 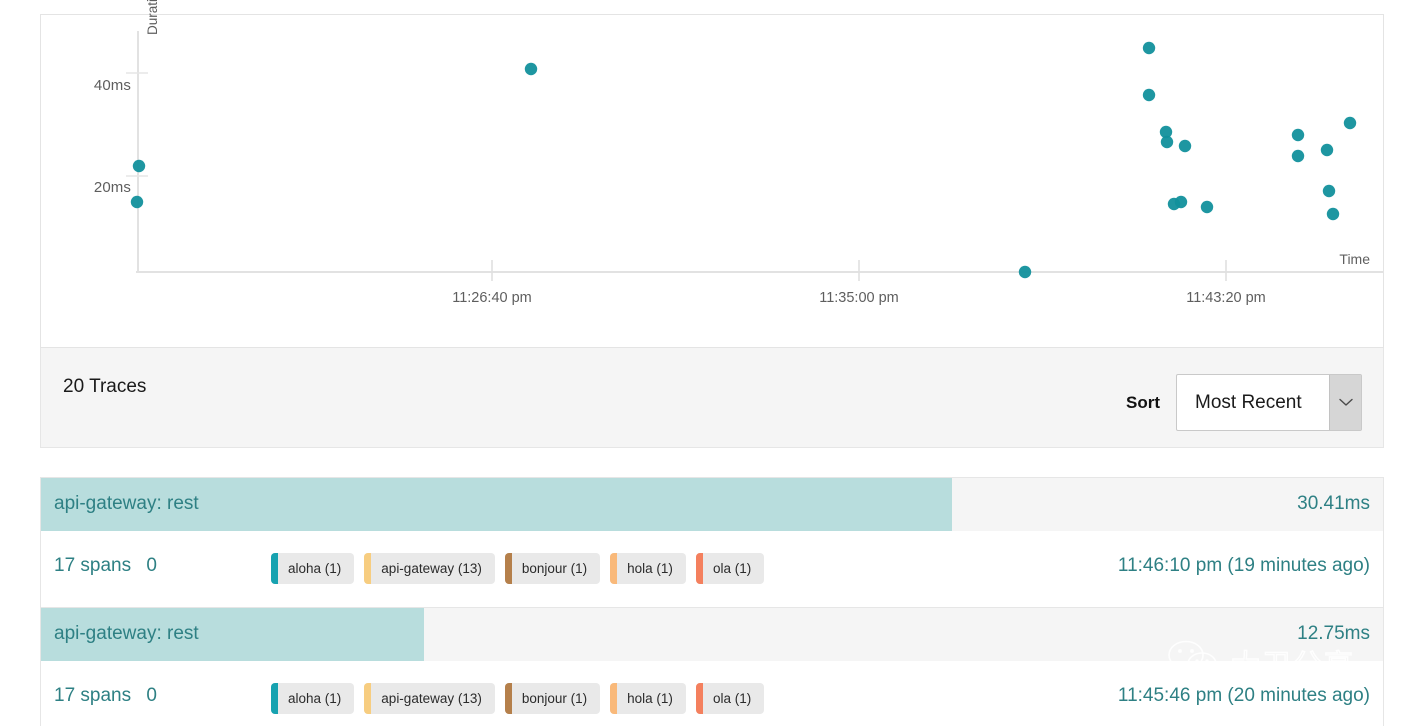 I want to click on trace-timestamp: 11:46:10 pm (19 minutes ago), so click(x=1243, y=565).